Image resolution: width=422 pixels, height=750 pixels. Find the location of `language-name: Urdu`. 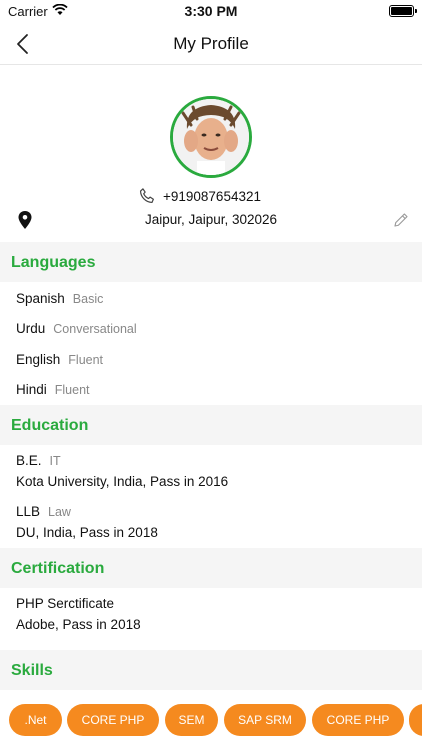

language-name: Urdu is located at coordinates (31, 328).